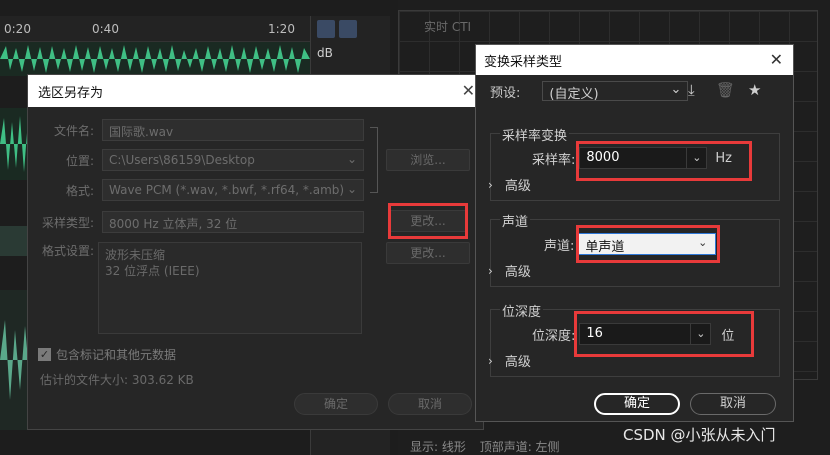 Image resolution: width=830 pixels, height=455 pixels. I want to click on headphone-icon, so click(326, 29).